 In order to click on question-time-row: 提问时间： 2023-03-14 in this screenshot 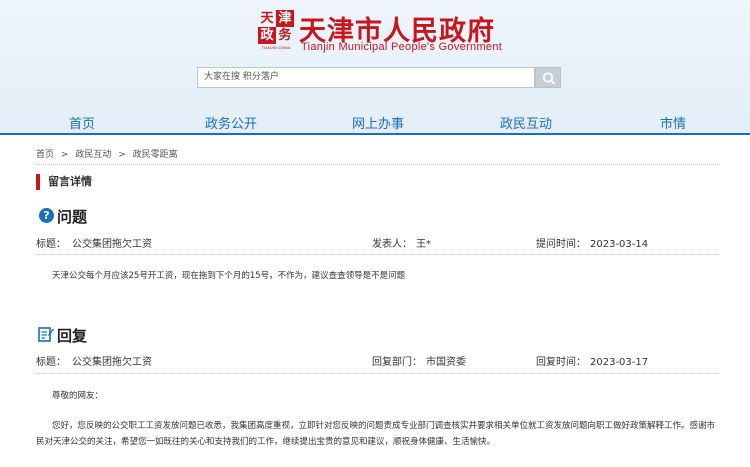, I will do `click(592, 242)`.